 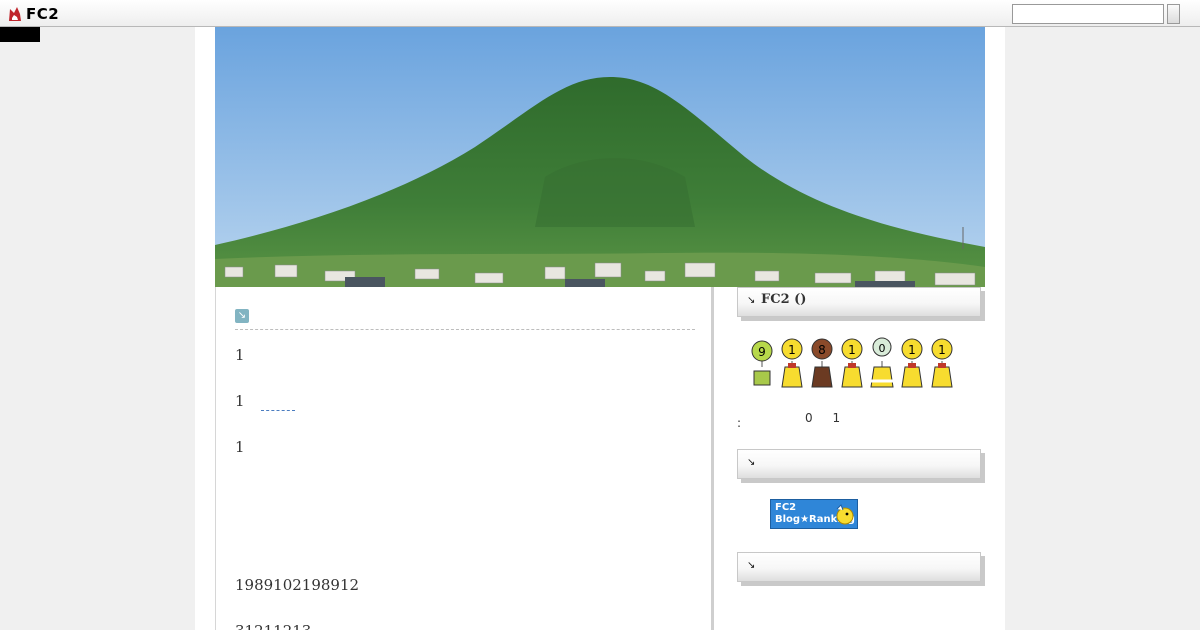 What do you see at coordinates (273, 626) in the screenshot?
I see `entry-paragraph: 31211213` at bounding box center [273, 626].